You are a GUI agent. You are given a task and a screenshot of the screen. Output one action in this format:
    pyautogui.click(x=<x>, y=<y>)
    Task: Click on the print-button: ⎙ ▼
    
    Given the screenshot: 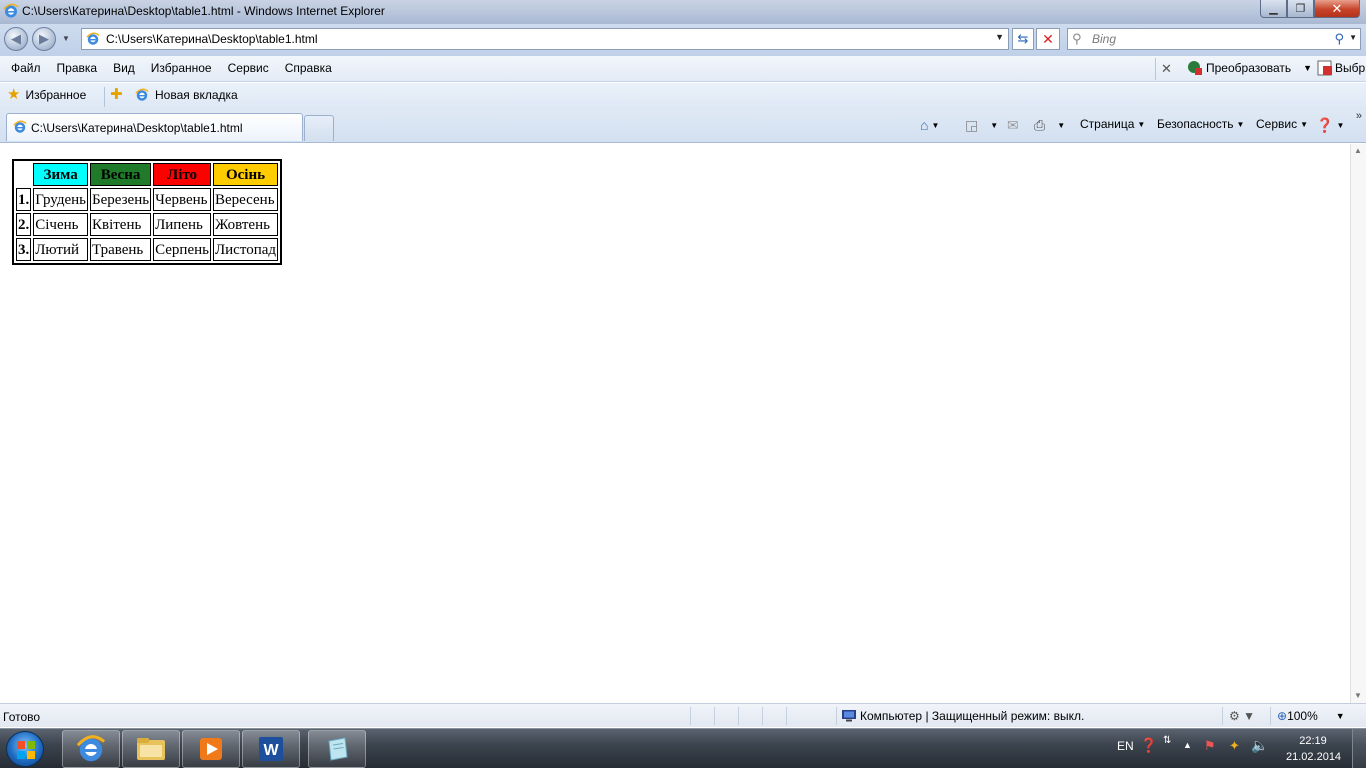 What is the action you would take?
    pyautogui.click(x=1049, y=125)
    